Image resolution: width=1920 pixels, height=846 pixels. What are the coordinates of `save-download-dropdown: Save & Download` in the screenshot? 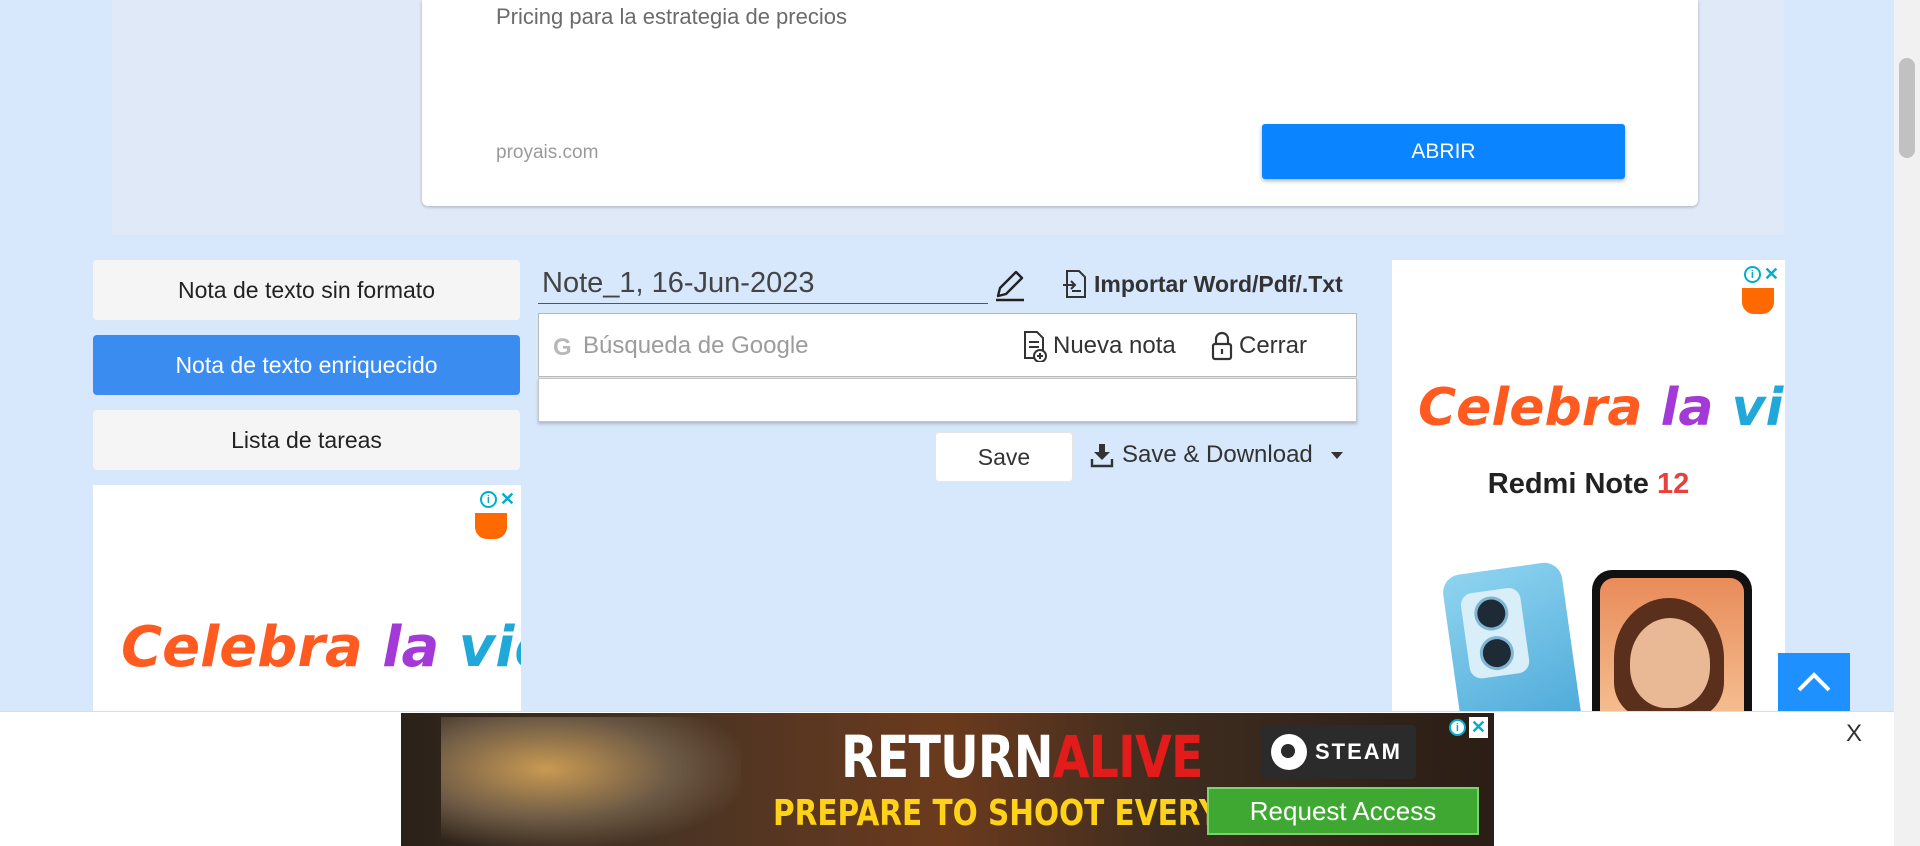 It's located at (1216, 455).